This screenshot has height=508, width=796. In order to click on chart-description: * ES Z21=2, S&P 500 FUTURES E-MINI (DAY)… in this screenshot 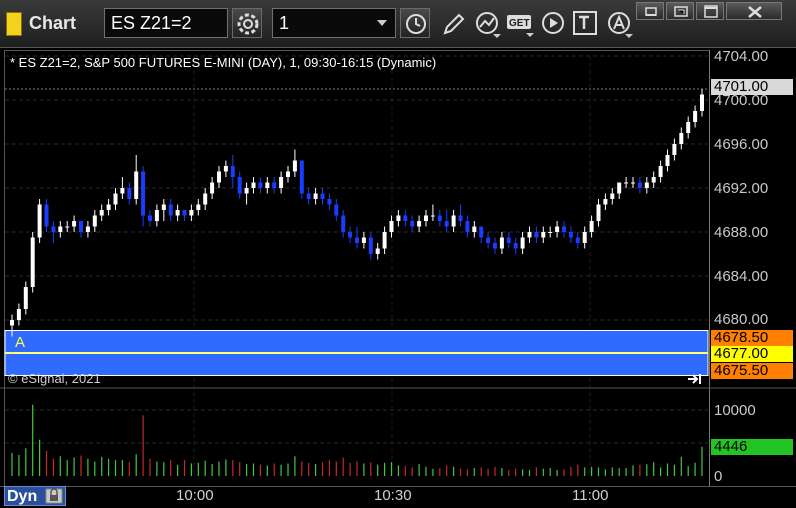, I will do `click(223, 62)`.